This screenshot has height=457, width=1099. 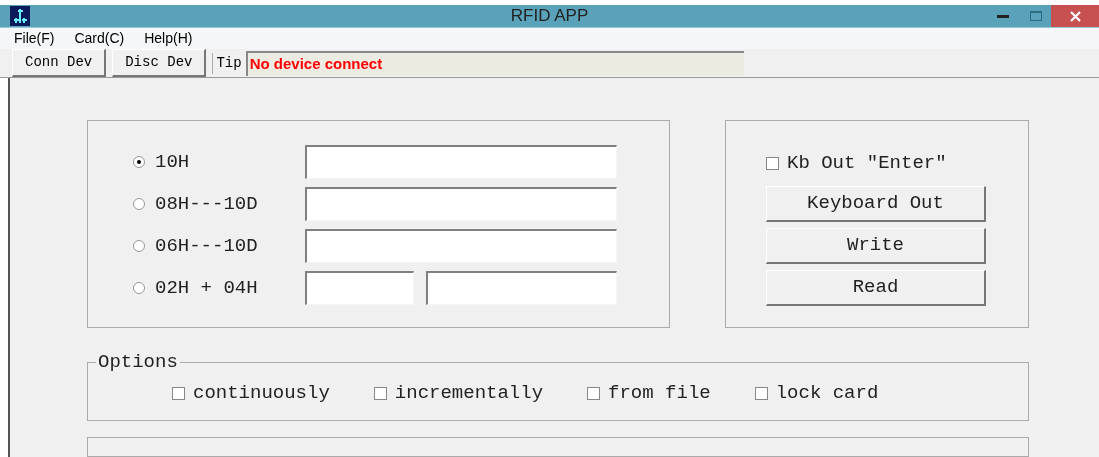 What do you see at coordinates (261, 394) in the screenshot?
I see `checkbox-label: continuously` at bounding box center [261, 394].